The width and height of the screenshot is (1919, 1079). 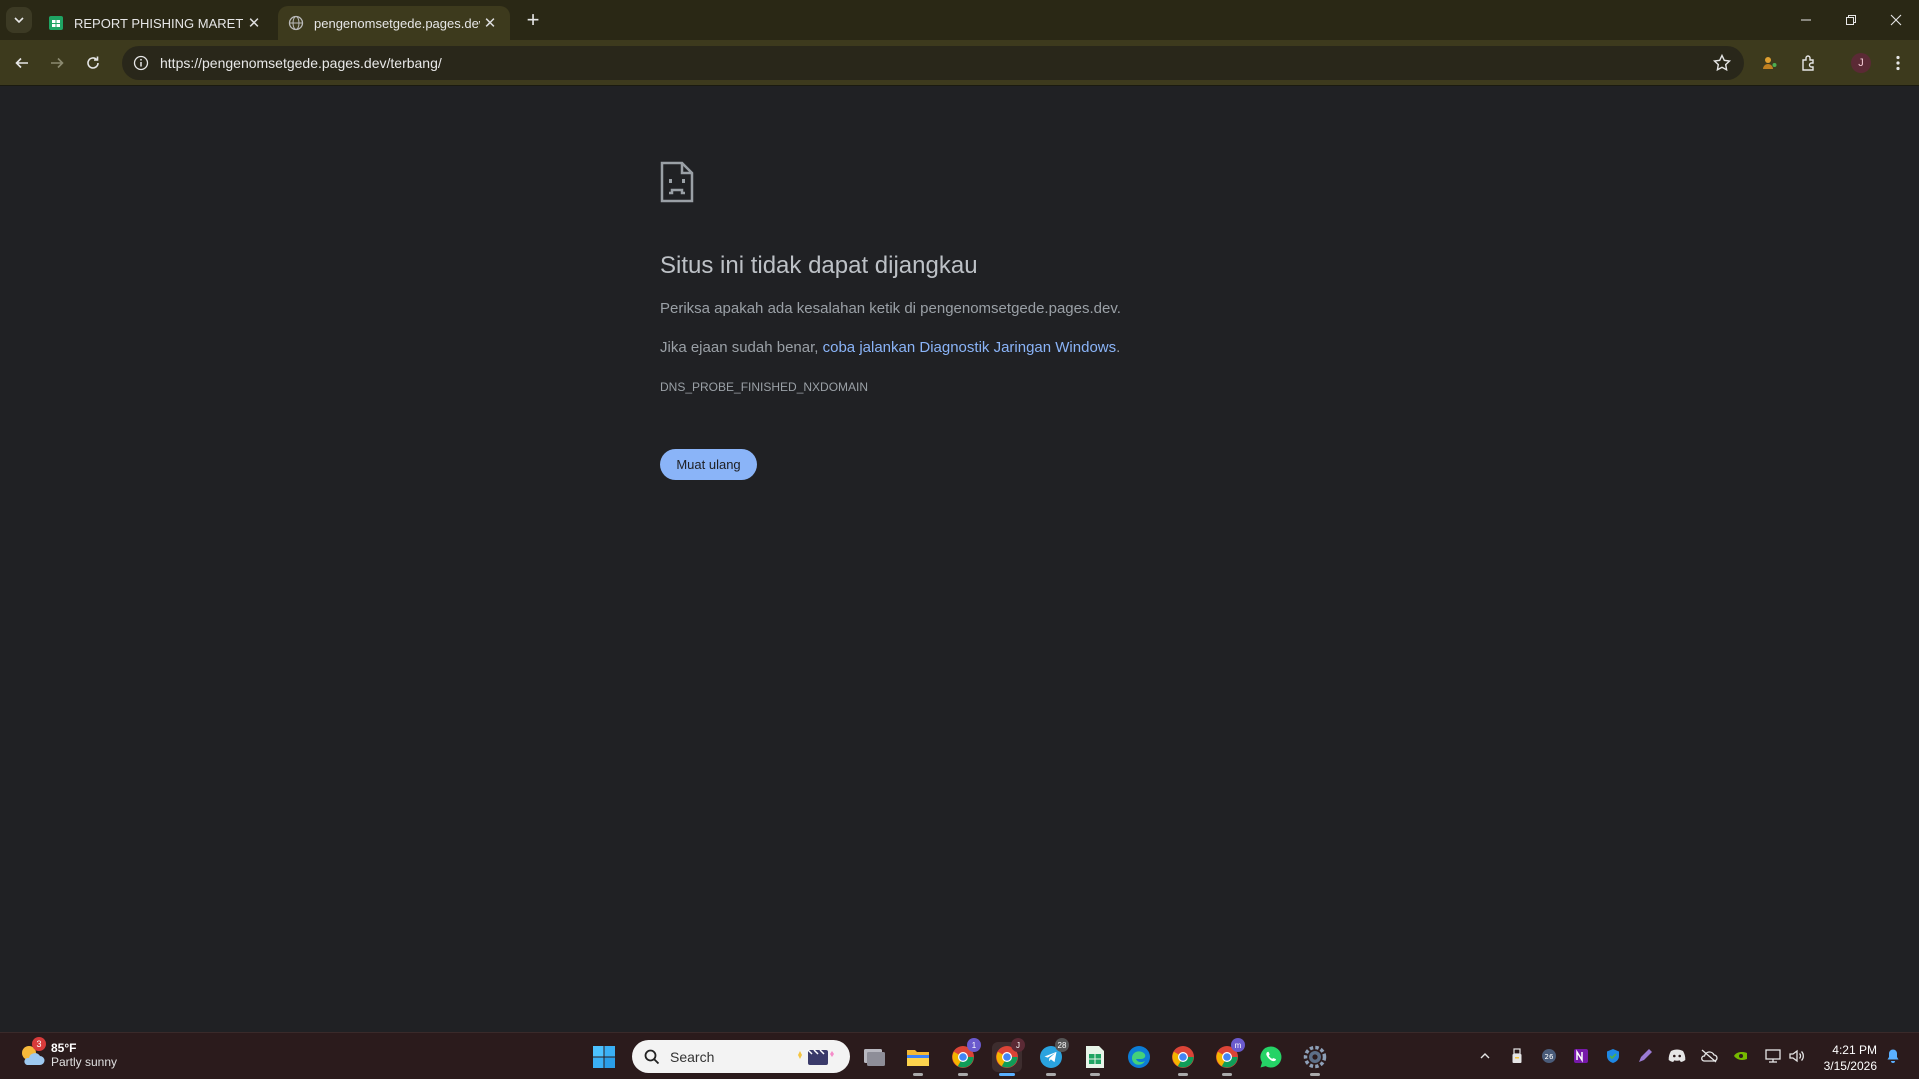 What do you see at coordinates (1722, 63) in the screenshot?
I see `bookmark-star-icon` at bounding box center [1722, 63].